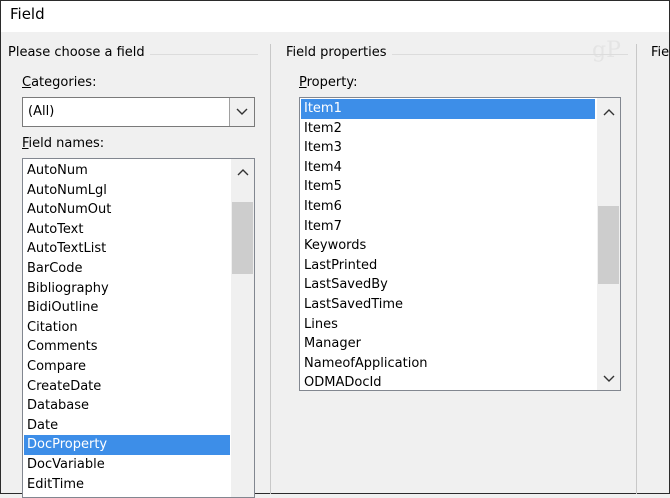  Describe the element at coordinates (336, 52) in the screenshot. I see `field-properties-heading: Field properties` at that location.